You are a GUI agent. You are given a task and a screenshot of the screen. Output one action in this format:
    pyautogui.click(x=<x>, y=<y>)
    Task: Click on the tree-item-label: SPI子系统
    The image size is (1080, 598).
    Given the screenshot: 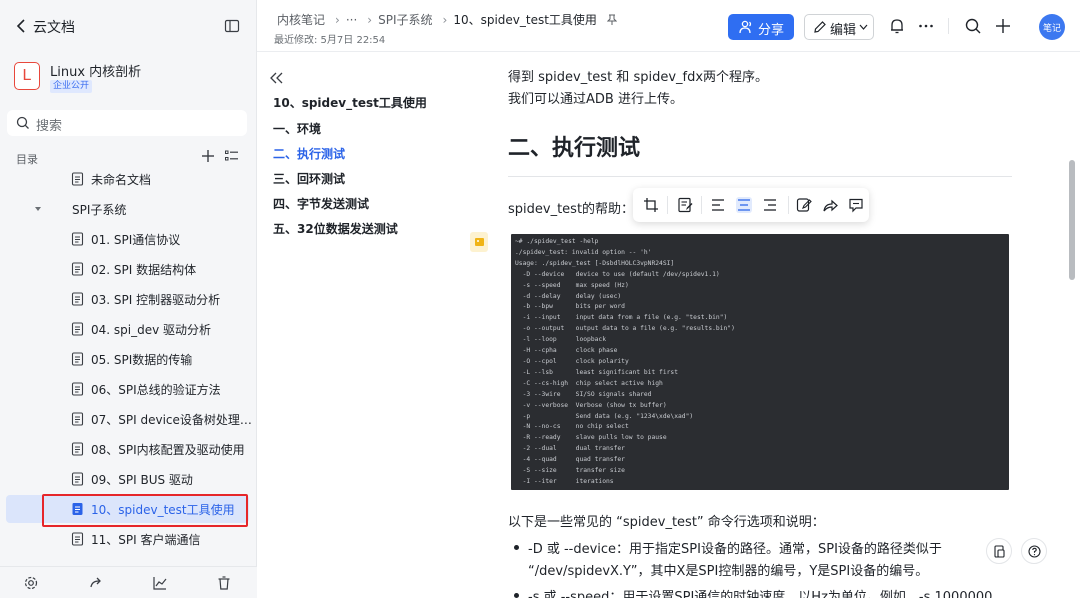 What is the action you would take?
    pyautogui.click(x=99, y=210)
    